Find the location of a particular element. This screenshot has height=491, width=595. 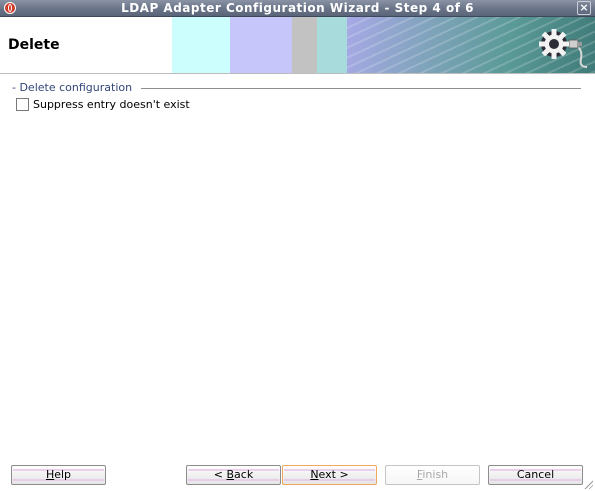

help-button: Help is located at coordinates (58, 475).